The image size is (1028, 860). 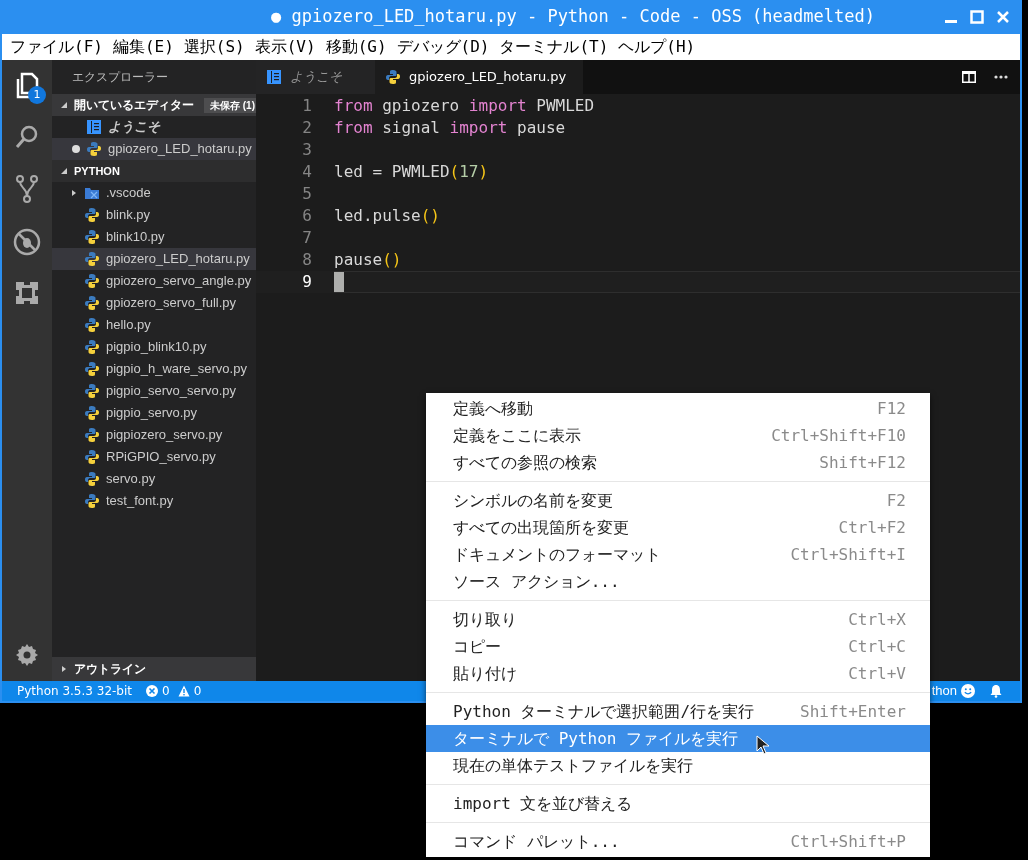 I want to click on file-tree-item: blink10.py, so click(x=154, y=237).